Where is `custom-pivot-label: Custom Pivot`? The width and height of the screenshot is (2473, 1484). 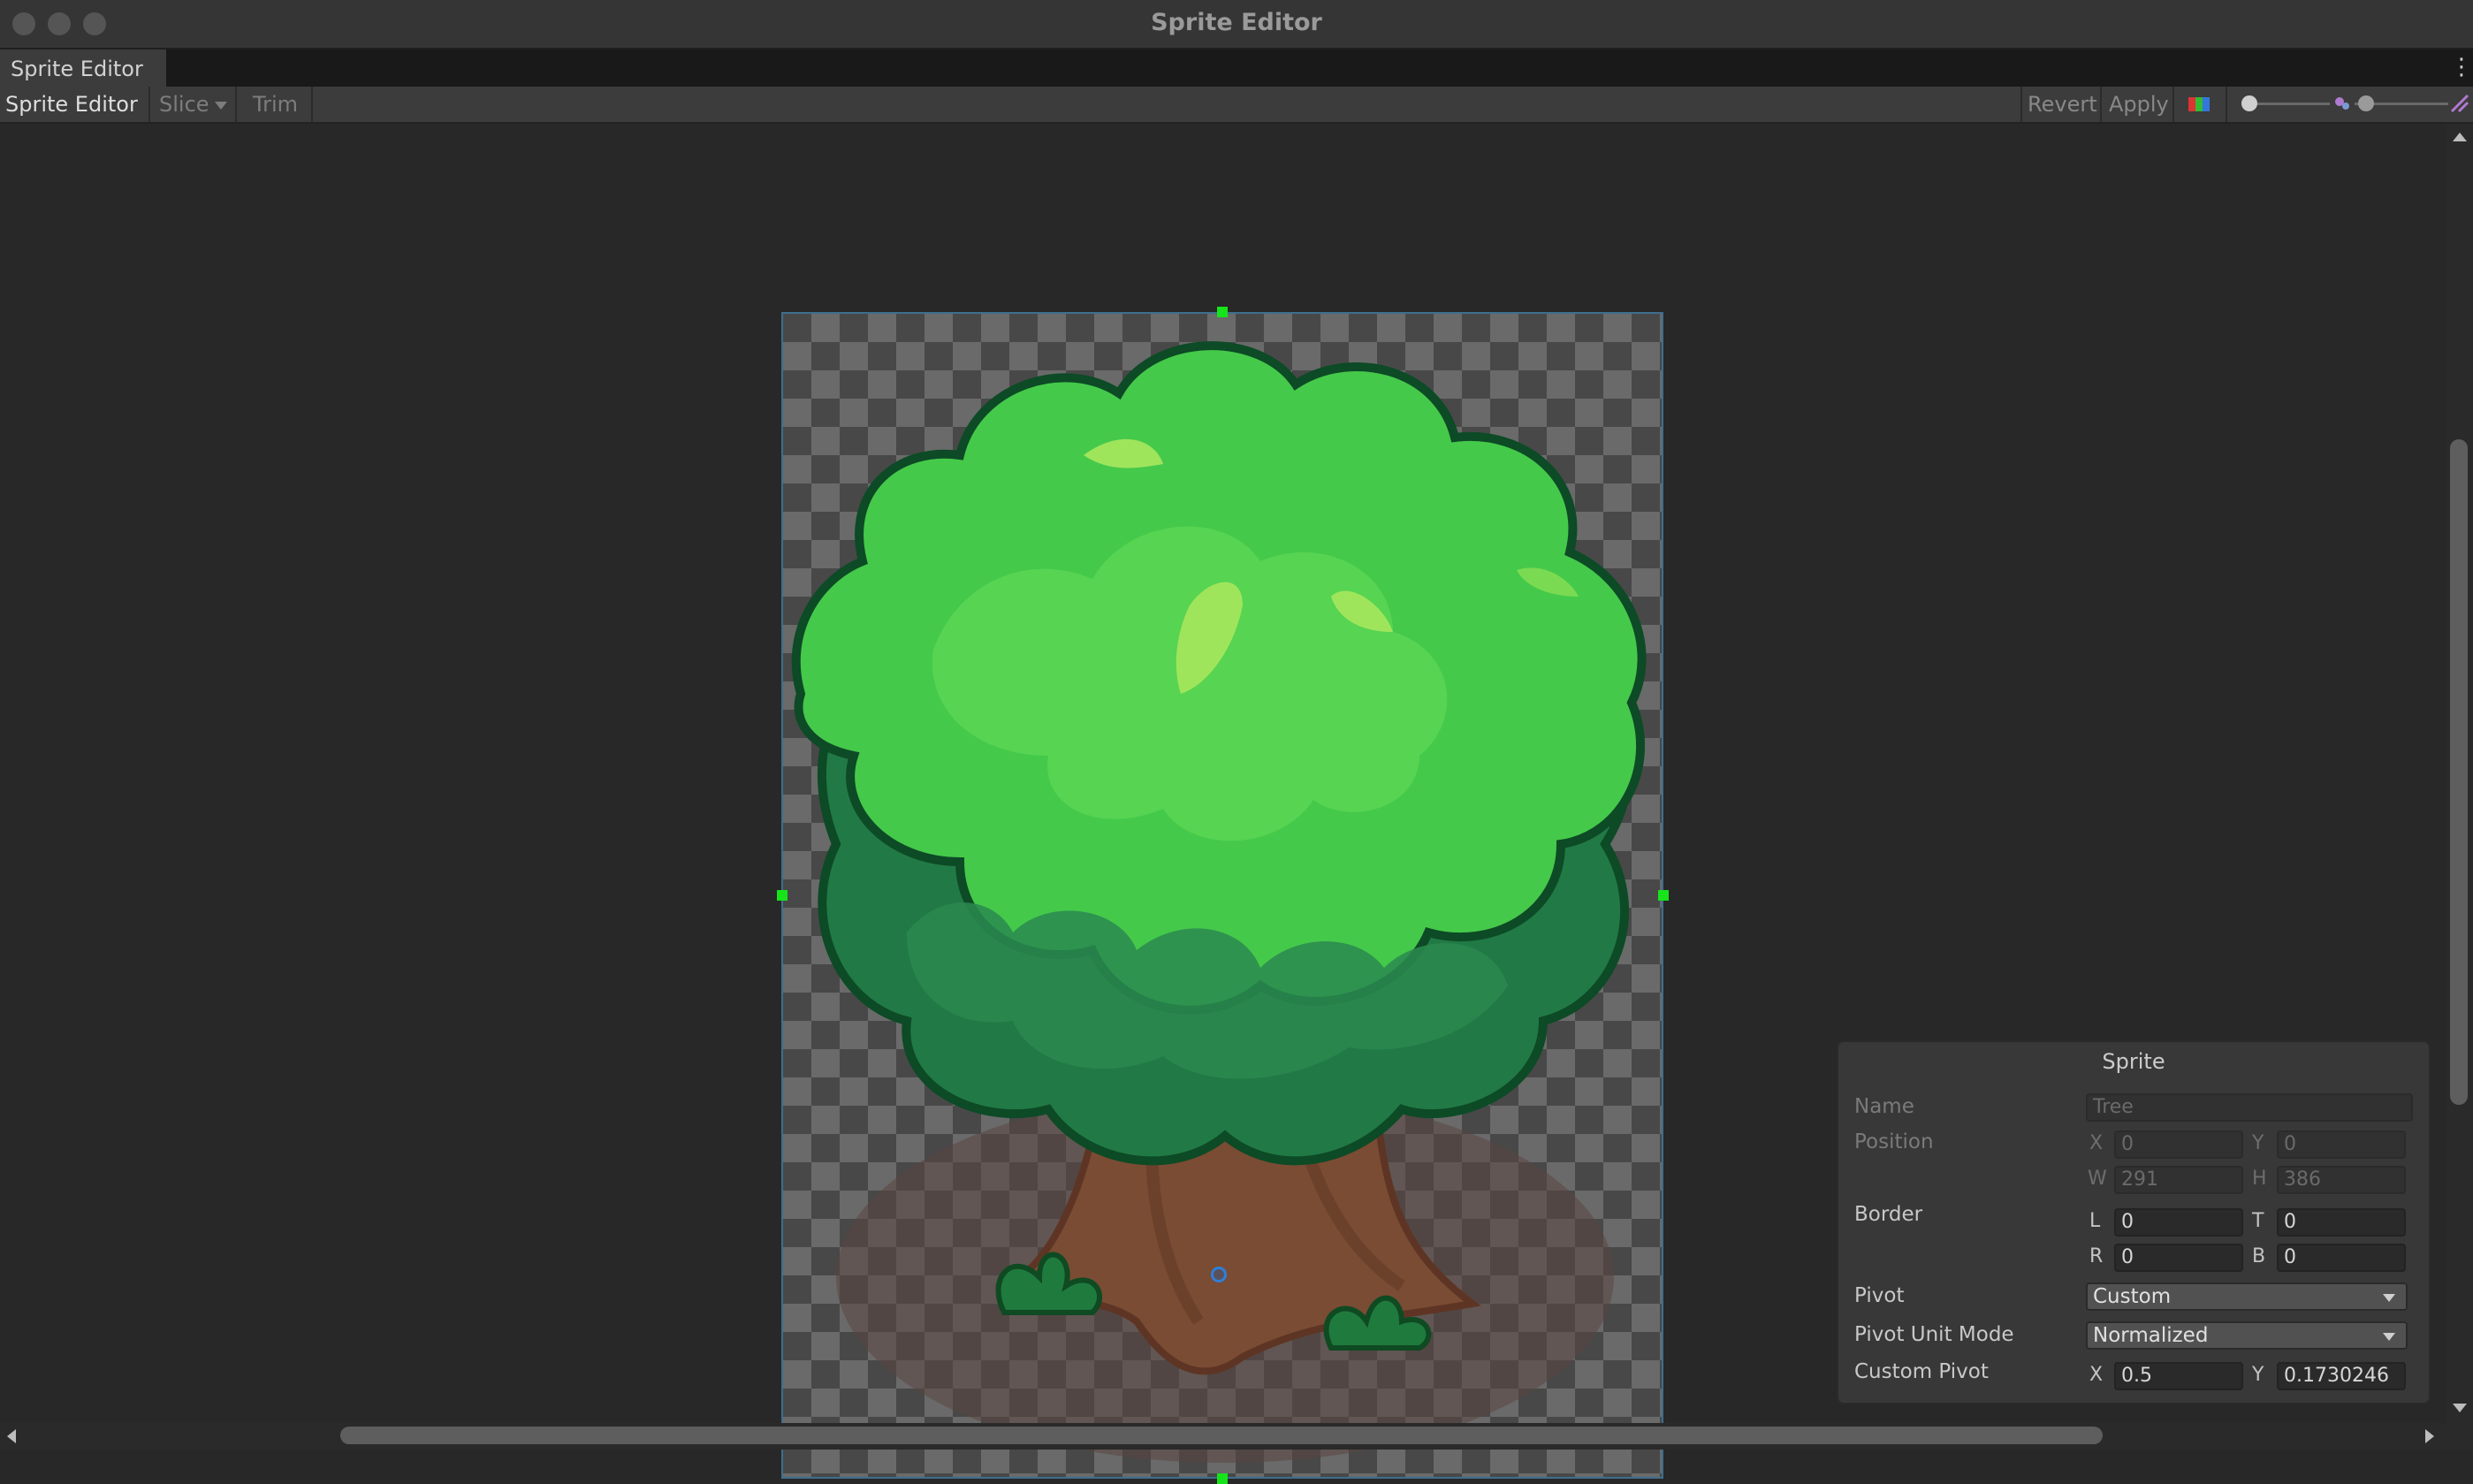
custom-pivot-label: Custom Pivot is located at coordinates (1921, 1371).